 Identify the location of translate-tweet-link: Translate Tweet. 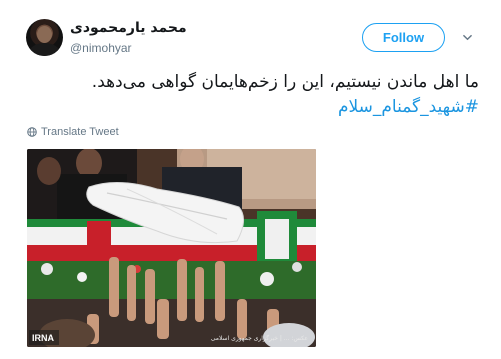
(73, 132).